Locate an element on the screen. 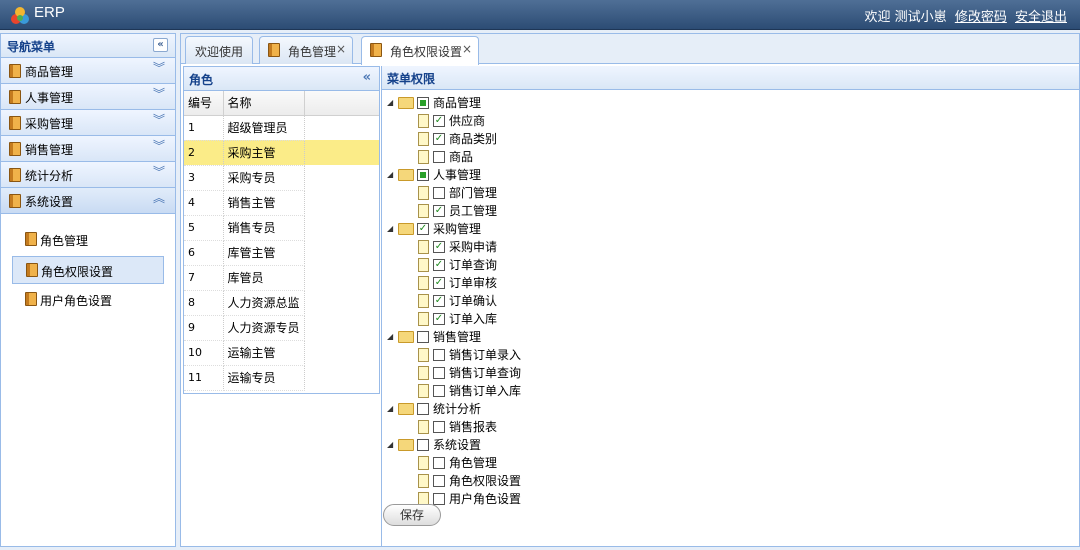 The image size is (1080, 550). nav-item: 角色权限设置 is located at coordinates (88, 270).